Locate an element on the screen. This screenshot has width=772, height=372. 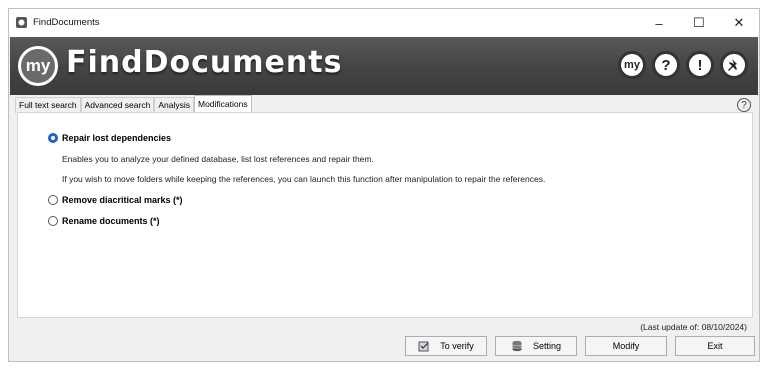
tab-advanced-search: Advanced search is located at coordinates (117, 105).